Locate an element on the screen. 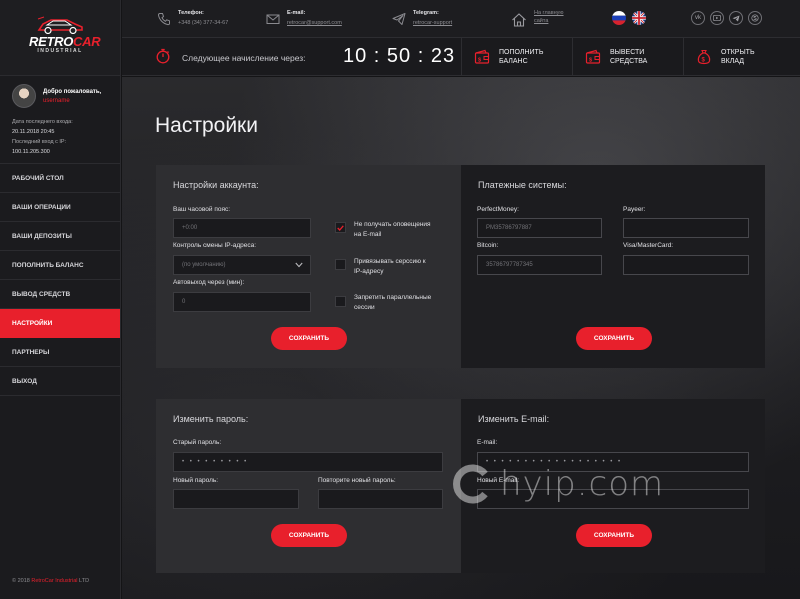 The height and width of the screenshot is (599, 800). checkbox-label-line2: сессии is located at coordinates (364, 307).